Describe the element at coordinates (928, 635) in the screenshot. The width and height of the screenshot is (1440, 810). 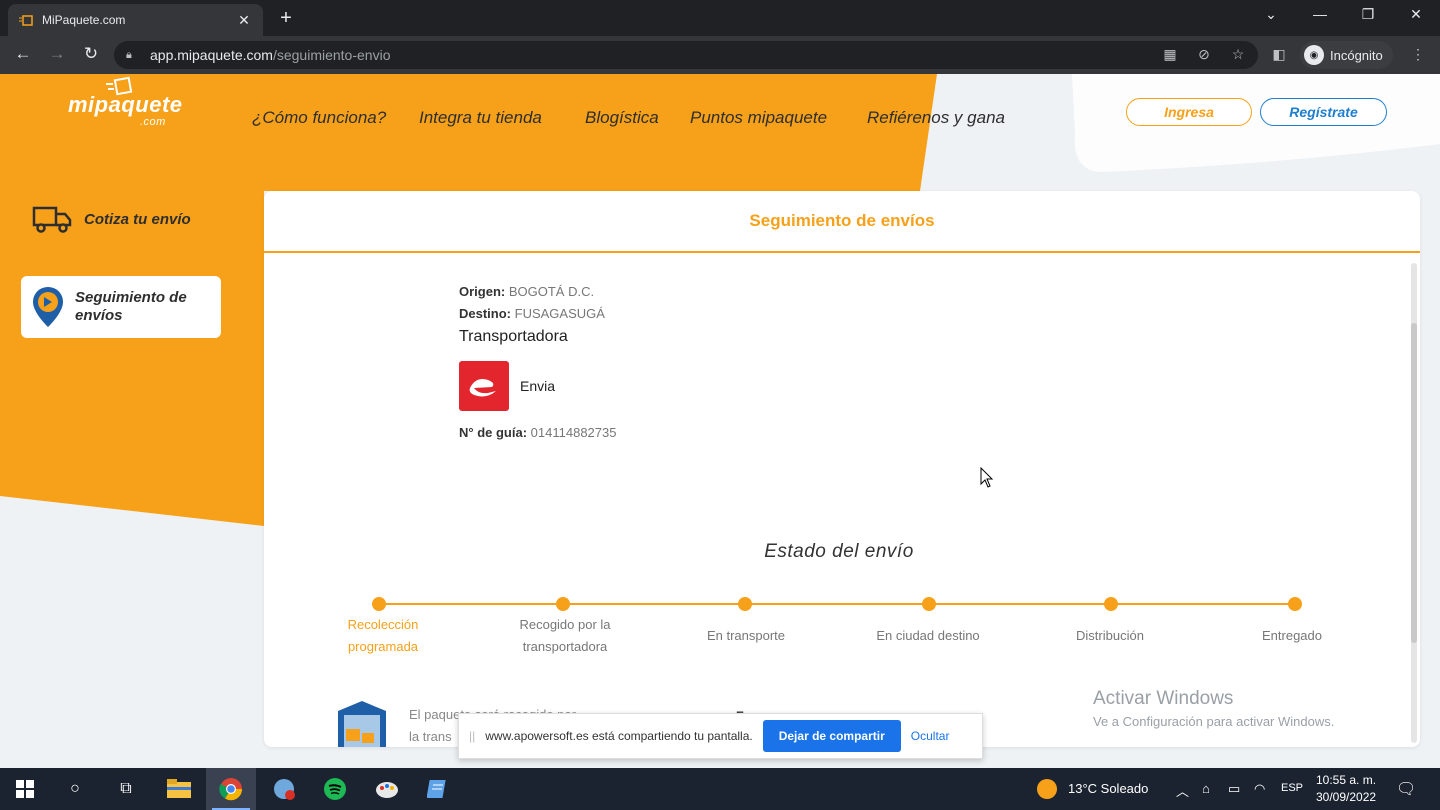
I see `step-label-ciudad-destino: En ciudad destino` at that location.